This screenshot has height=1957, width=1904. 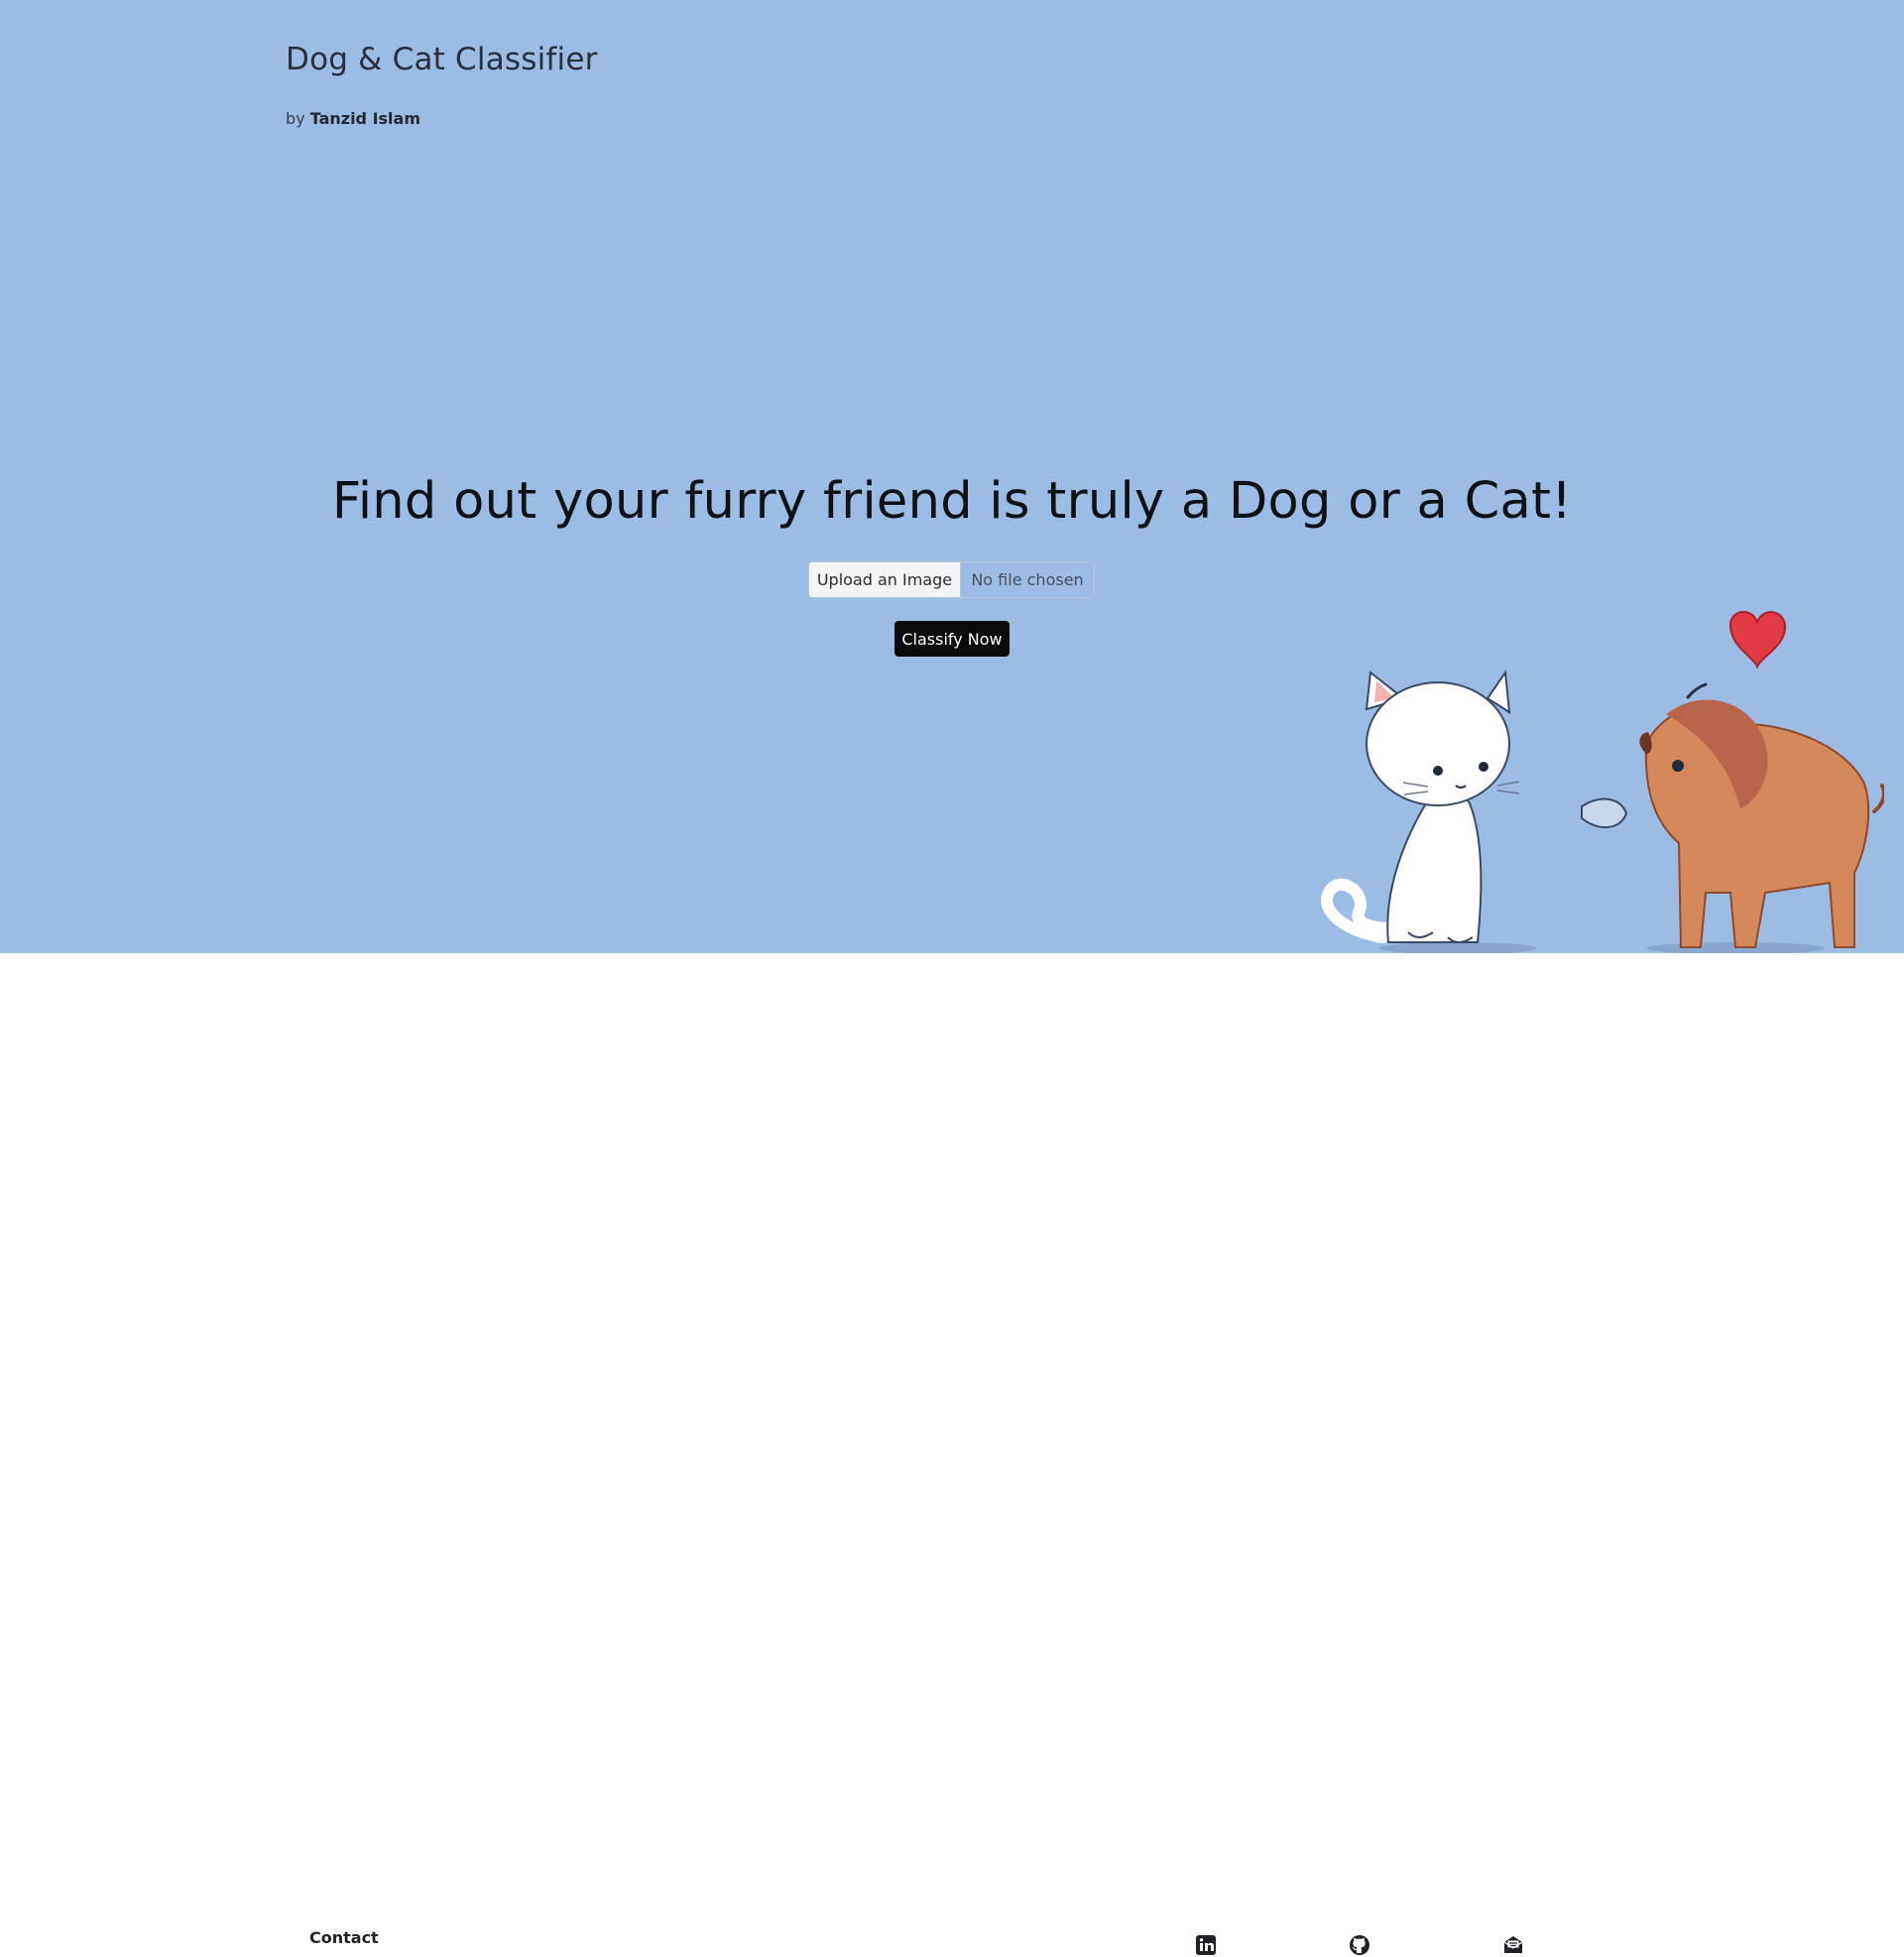 What do you see at coordinates (1732, 815) in the screenshot?
I see `dog-illustration` at bounding box center [1732, 815].